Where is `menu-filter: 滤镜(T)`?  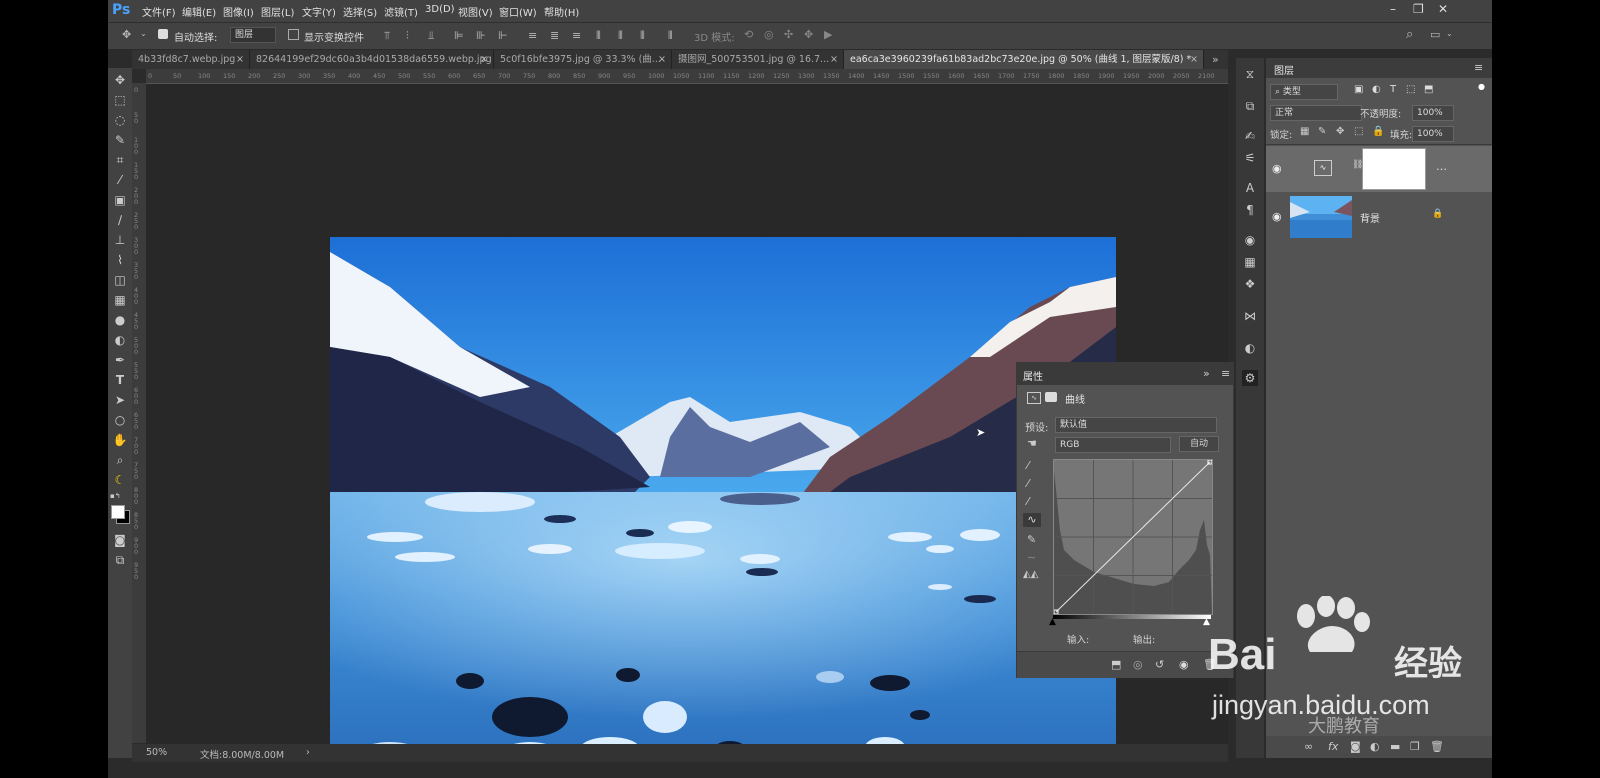
menu-filter: 滤镜(T) is located at coordinates (401, 11).